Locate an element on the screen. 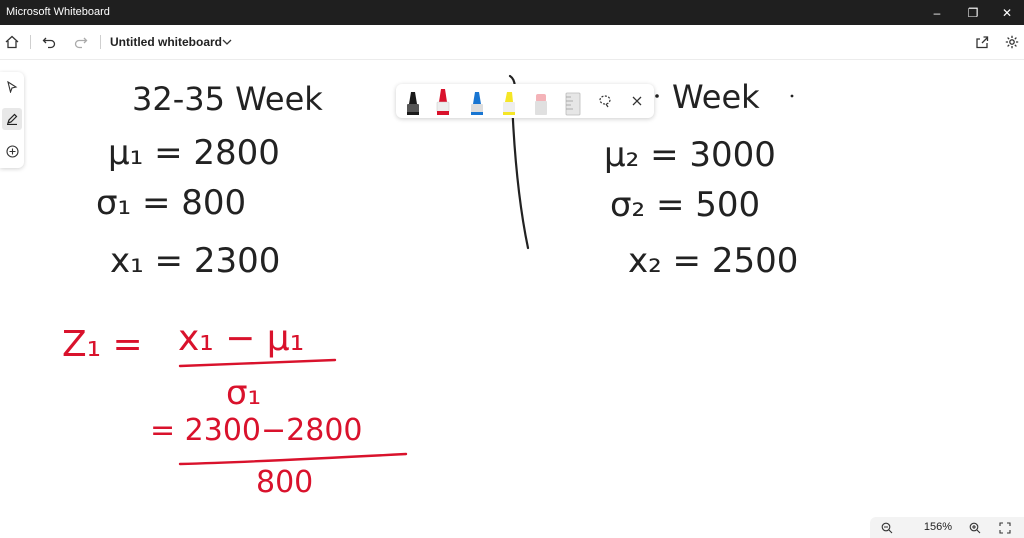 The width and height of the screenshot is (1024, 538). highlighter-icon is located at coordinates (509, 103).